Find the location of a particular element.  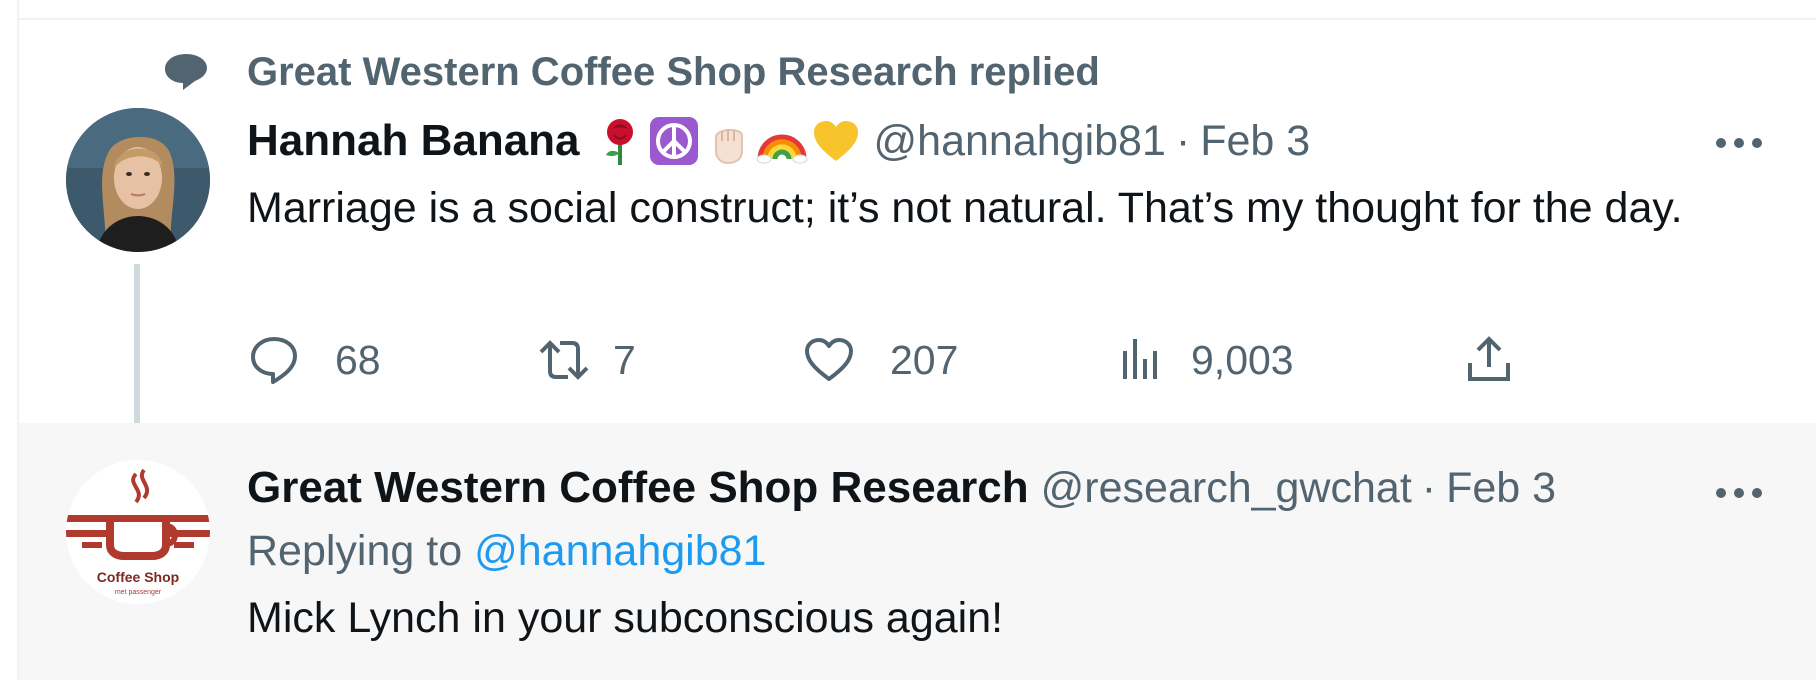

views-count: 9,003 is located at coordinates (1242, 359).